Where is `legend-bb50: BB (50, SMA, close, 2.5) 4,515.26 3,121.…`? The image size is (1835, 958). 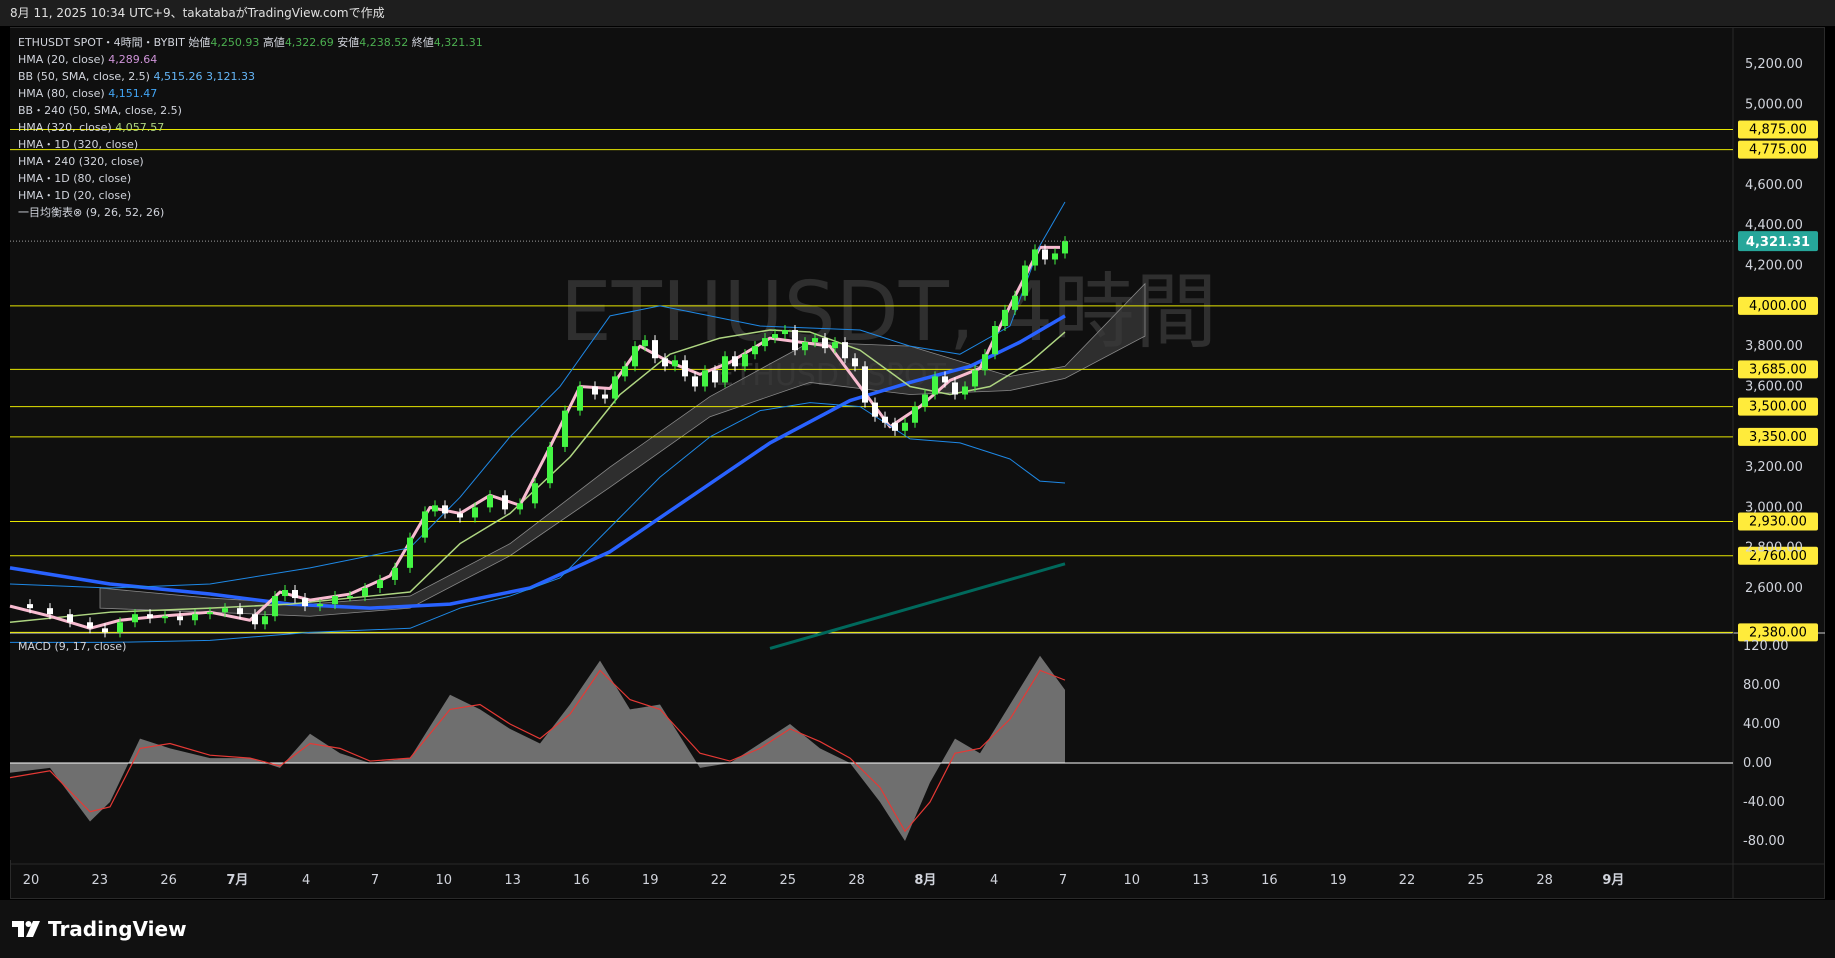 legend-bb50: BB (50, SMA, close, 2.5) 4,515.26 3,121.… is located at coordinates (250, 76).